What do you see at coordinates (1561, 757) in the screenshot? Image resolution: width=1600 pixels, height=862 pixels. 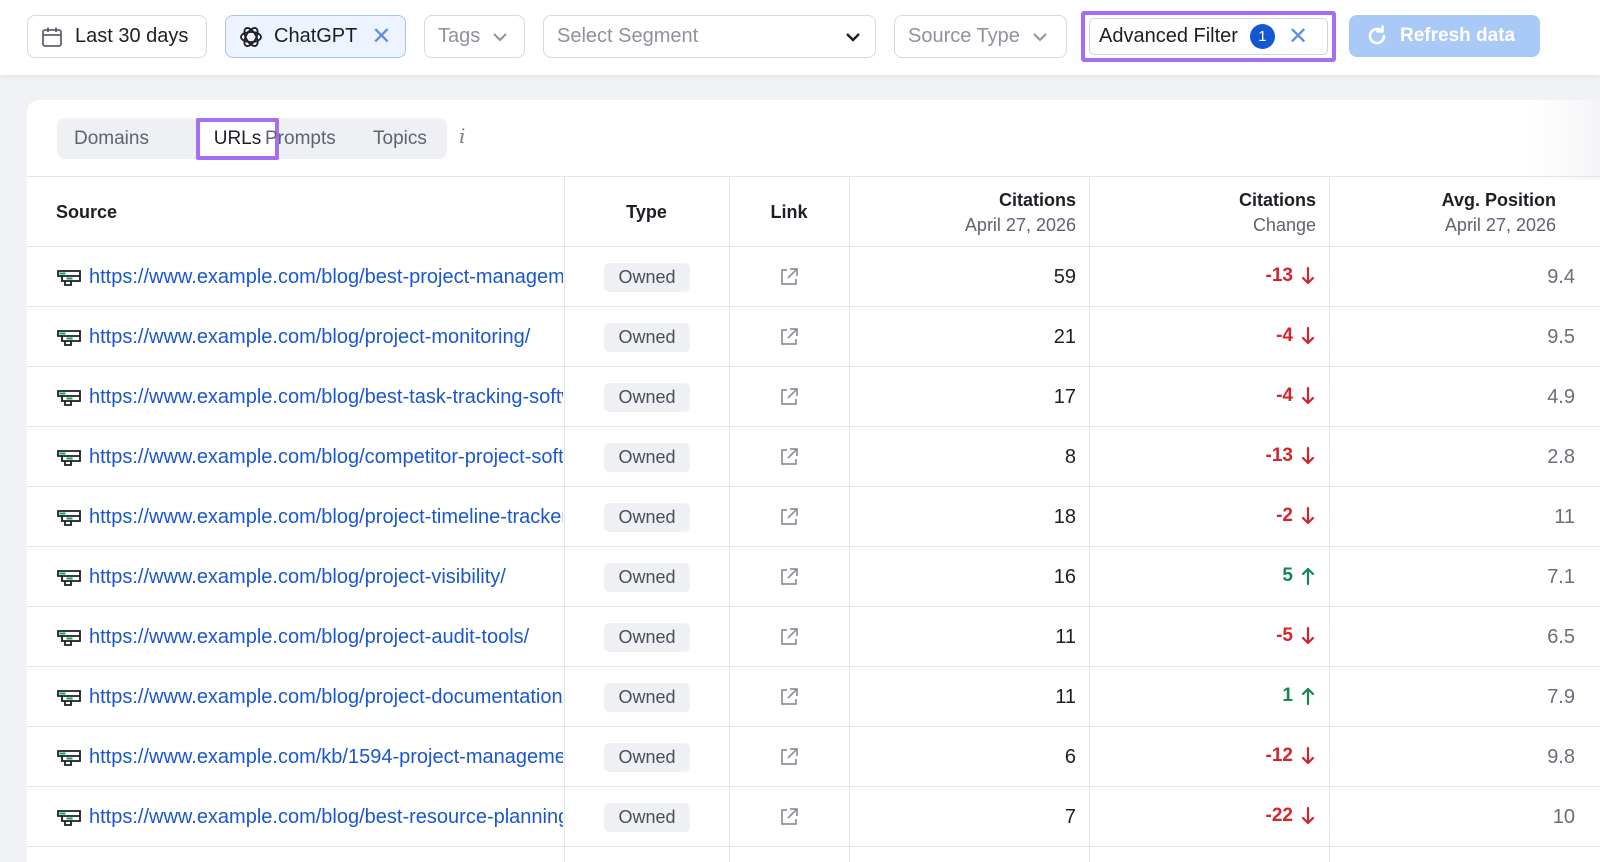 I see `avg-position-value: 9.8` at bounding box center [1561, 757].